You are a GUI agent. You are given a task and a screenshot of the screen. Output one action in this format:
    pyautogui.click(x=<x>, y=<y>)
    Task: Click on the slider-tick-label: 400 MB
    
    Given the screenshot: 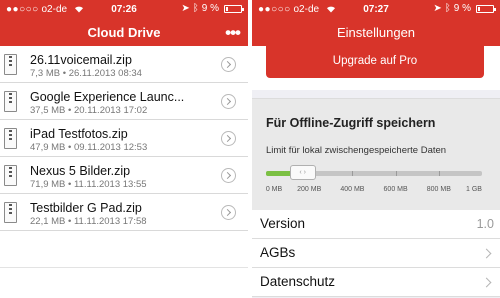 What is the action you would take?
    pyautogui.click(x=352, y=189)
    